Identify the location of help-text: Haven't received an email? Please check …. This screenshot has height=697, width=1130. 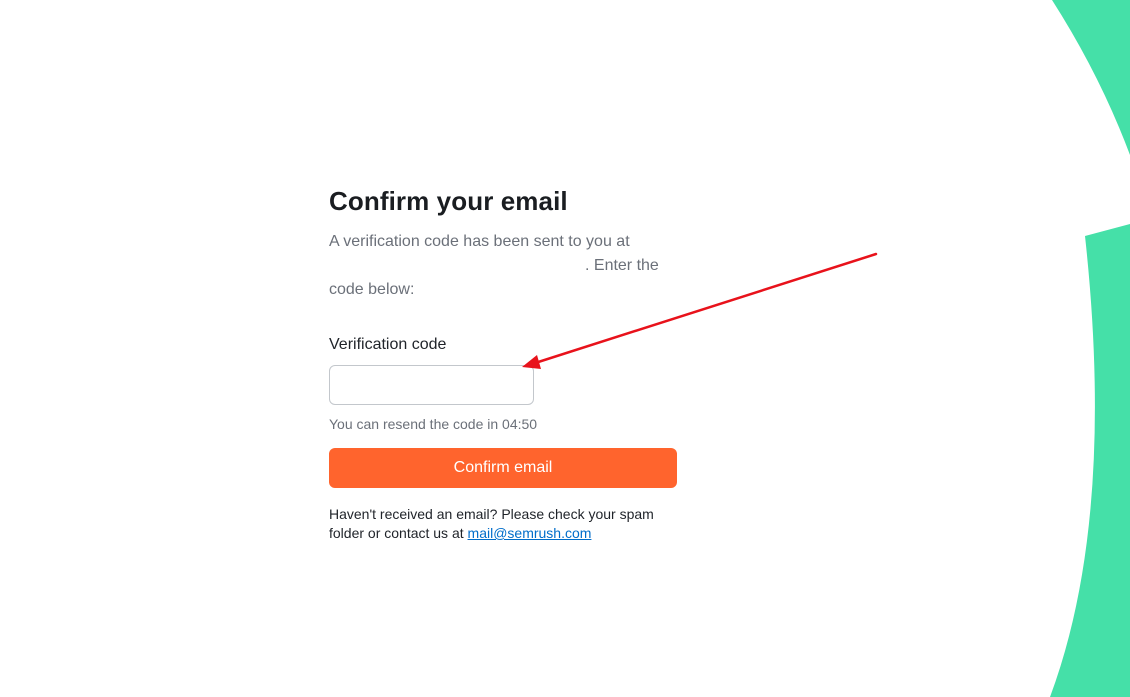
(504, 524).